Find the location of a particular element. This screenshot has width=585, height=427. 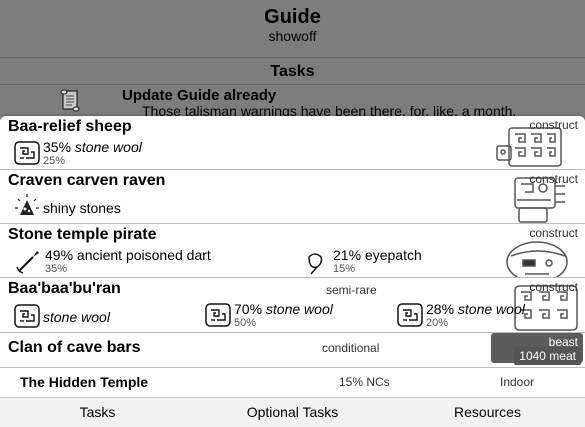

guide-header: Guide showoff is located at coordinates (292, 29).